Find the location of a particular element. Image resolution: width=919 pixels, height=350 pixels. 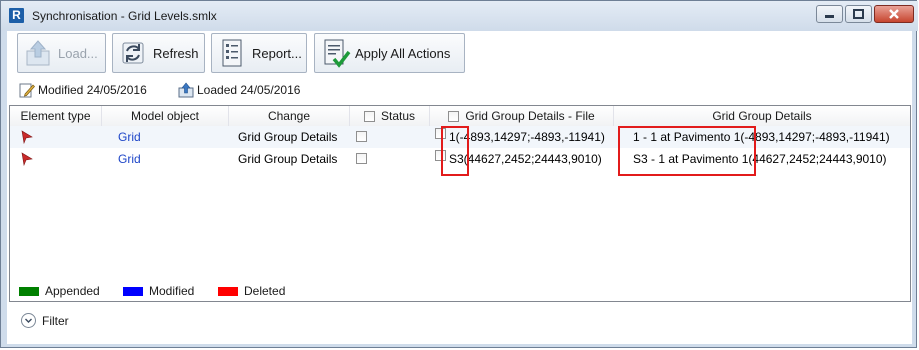

deleted-swatch is located at coordinates (228, 291).